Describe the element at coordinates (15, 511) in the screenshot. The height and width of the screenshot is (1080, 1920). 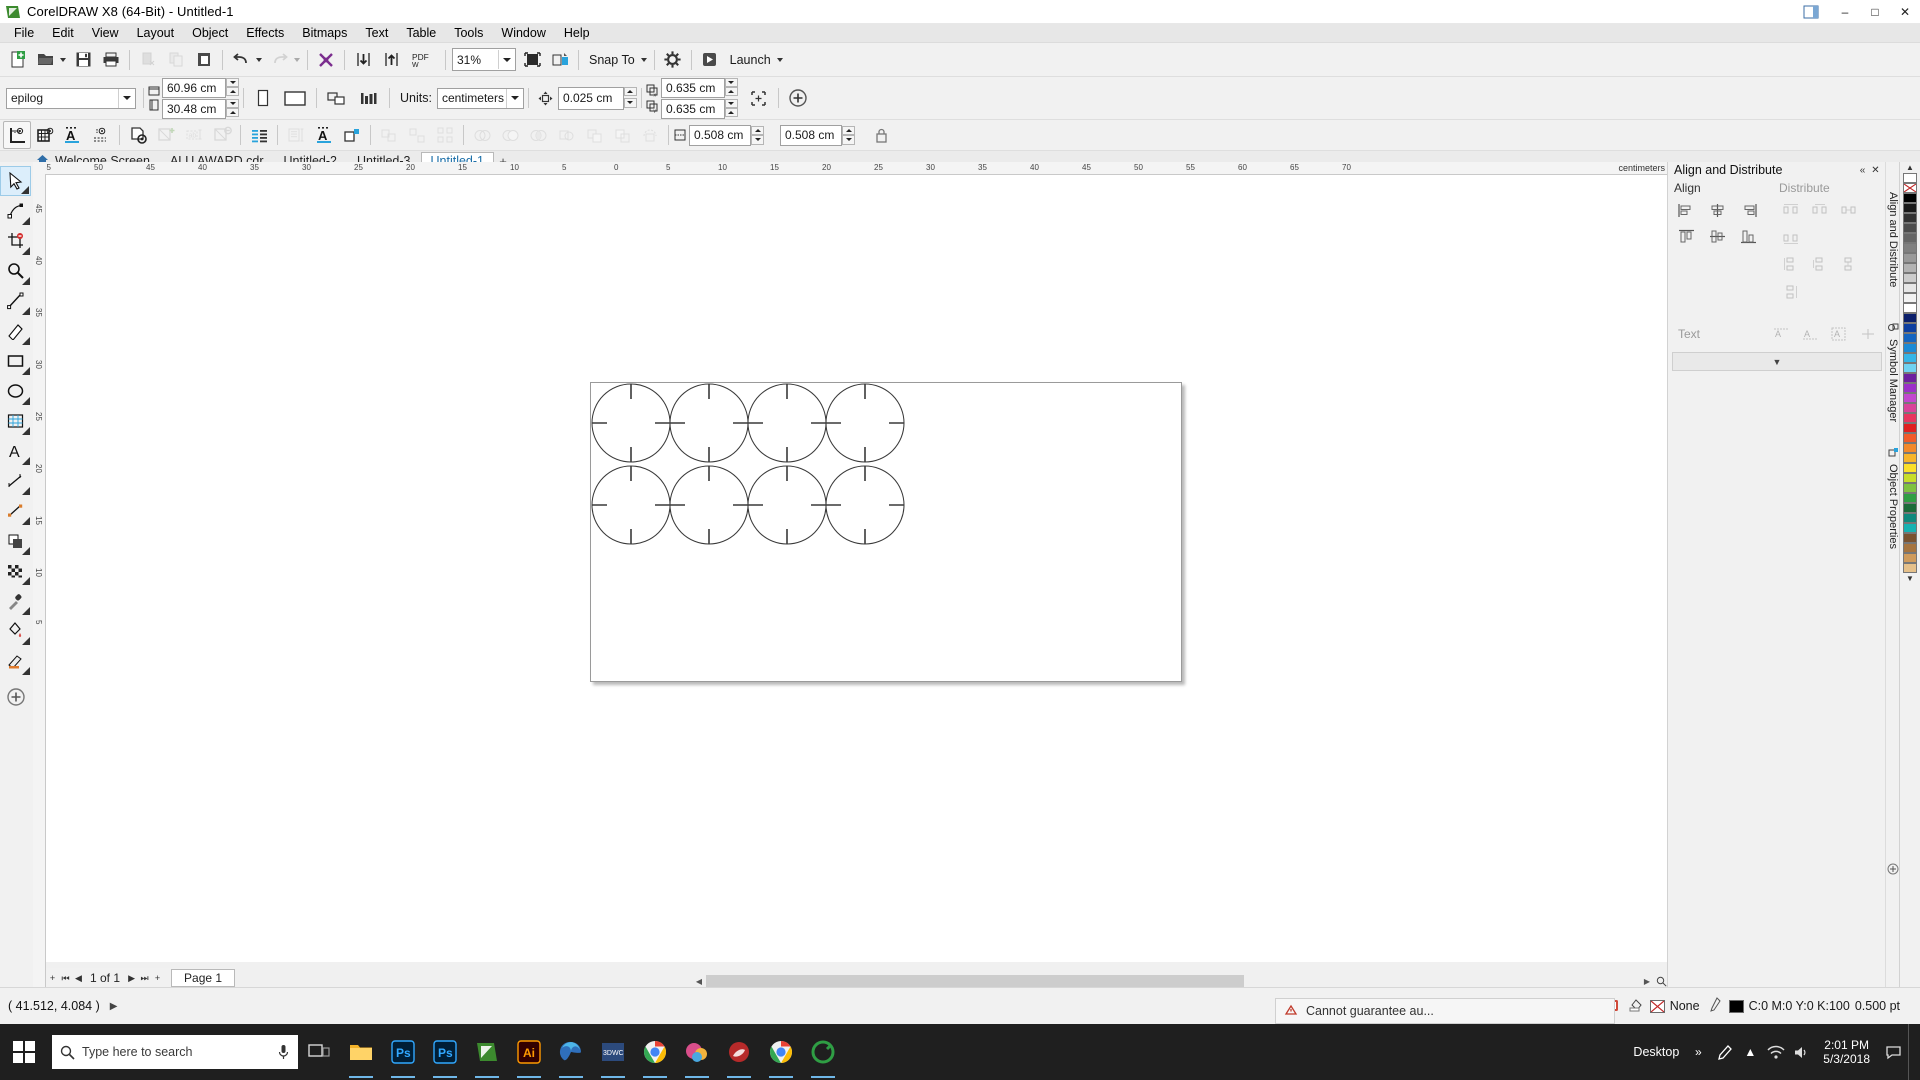
I see `straight-line-connector-tool` at that location.